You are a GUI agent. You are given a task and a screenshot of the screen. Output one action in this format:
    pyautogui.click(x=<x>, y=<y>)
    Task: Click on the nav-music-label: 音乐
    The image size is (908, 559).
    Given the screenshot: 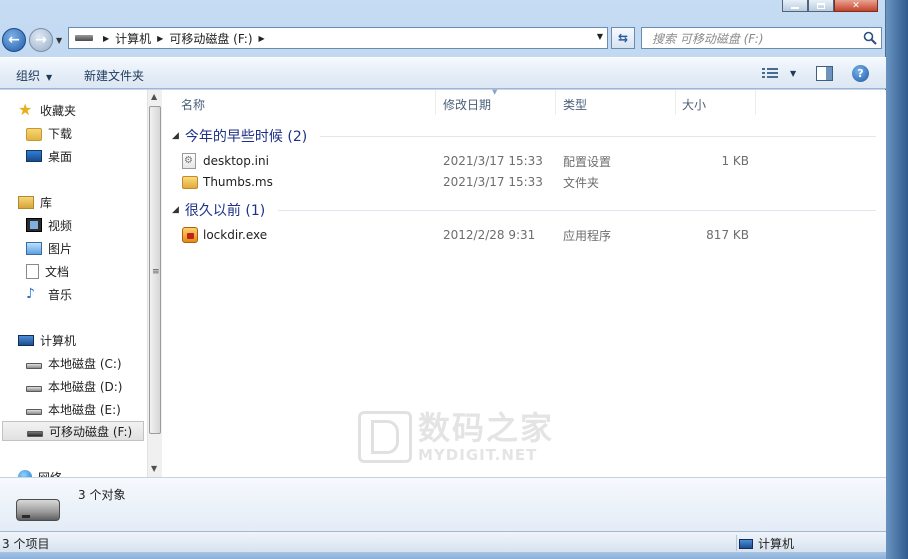 What is the action you would take?
    pyautogui.click(x=60, y=294)
    